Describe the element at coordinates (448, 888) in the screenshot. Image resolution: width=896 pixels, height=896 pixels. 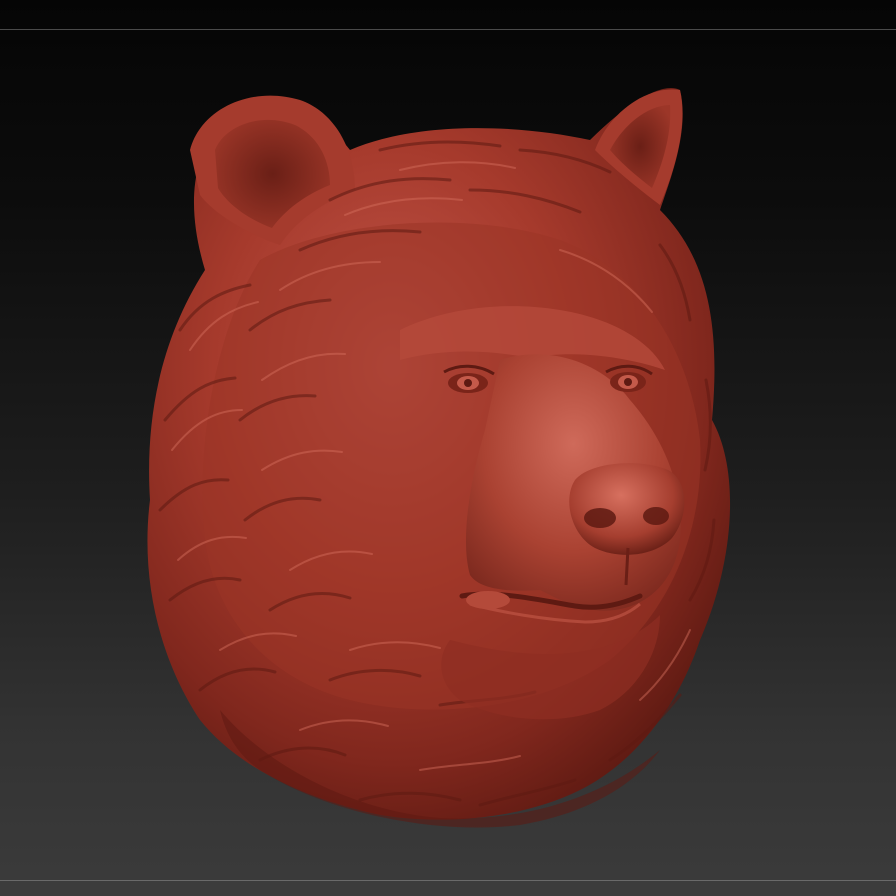
I see `viewport-bottom-bar` at that location.